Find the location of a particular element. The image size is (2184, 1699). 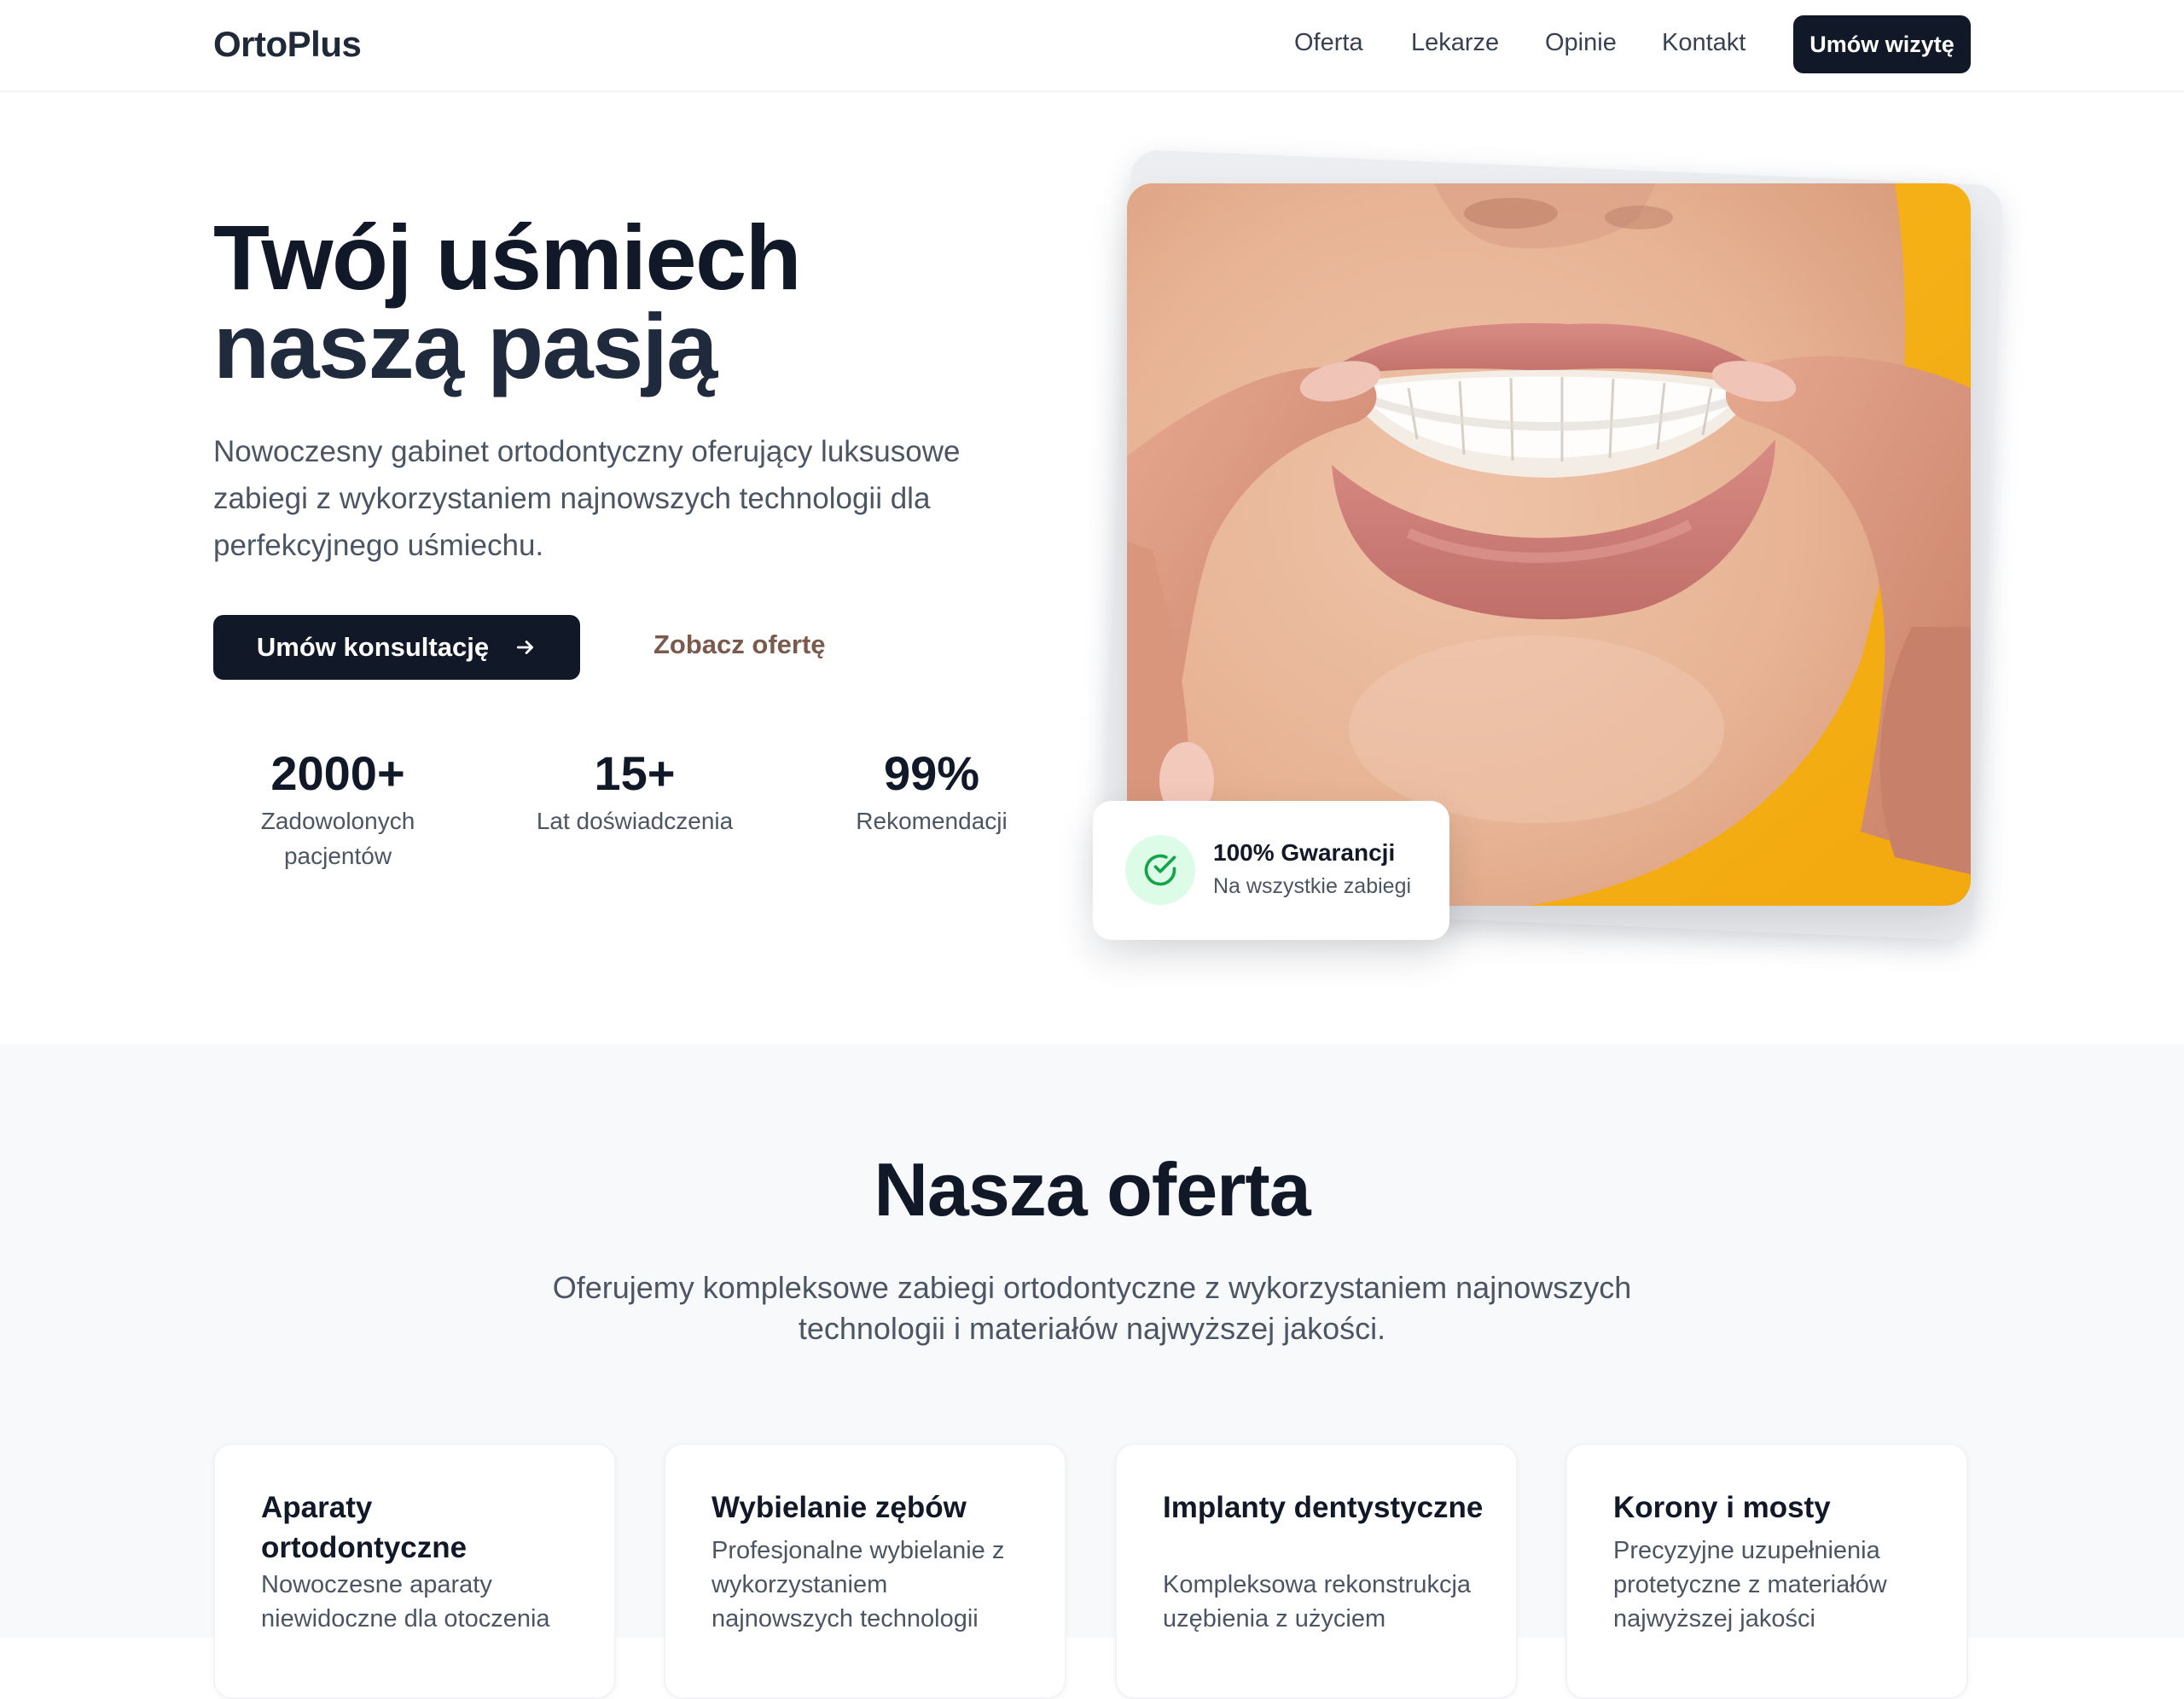

stat-recommendations: 99% Rekomendacji is located at coordinates (932, 791).